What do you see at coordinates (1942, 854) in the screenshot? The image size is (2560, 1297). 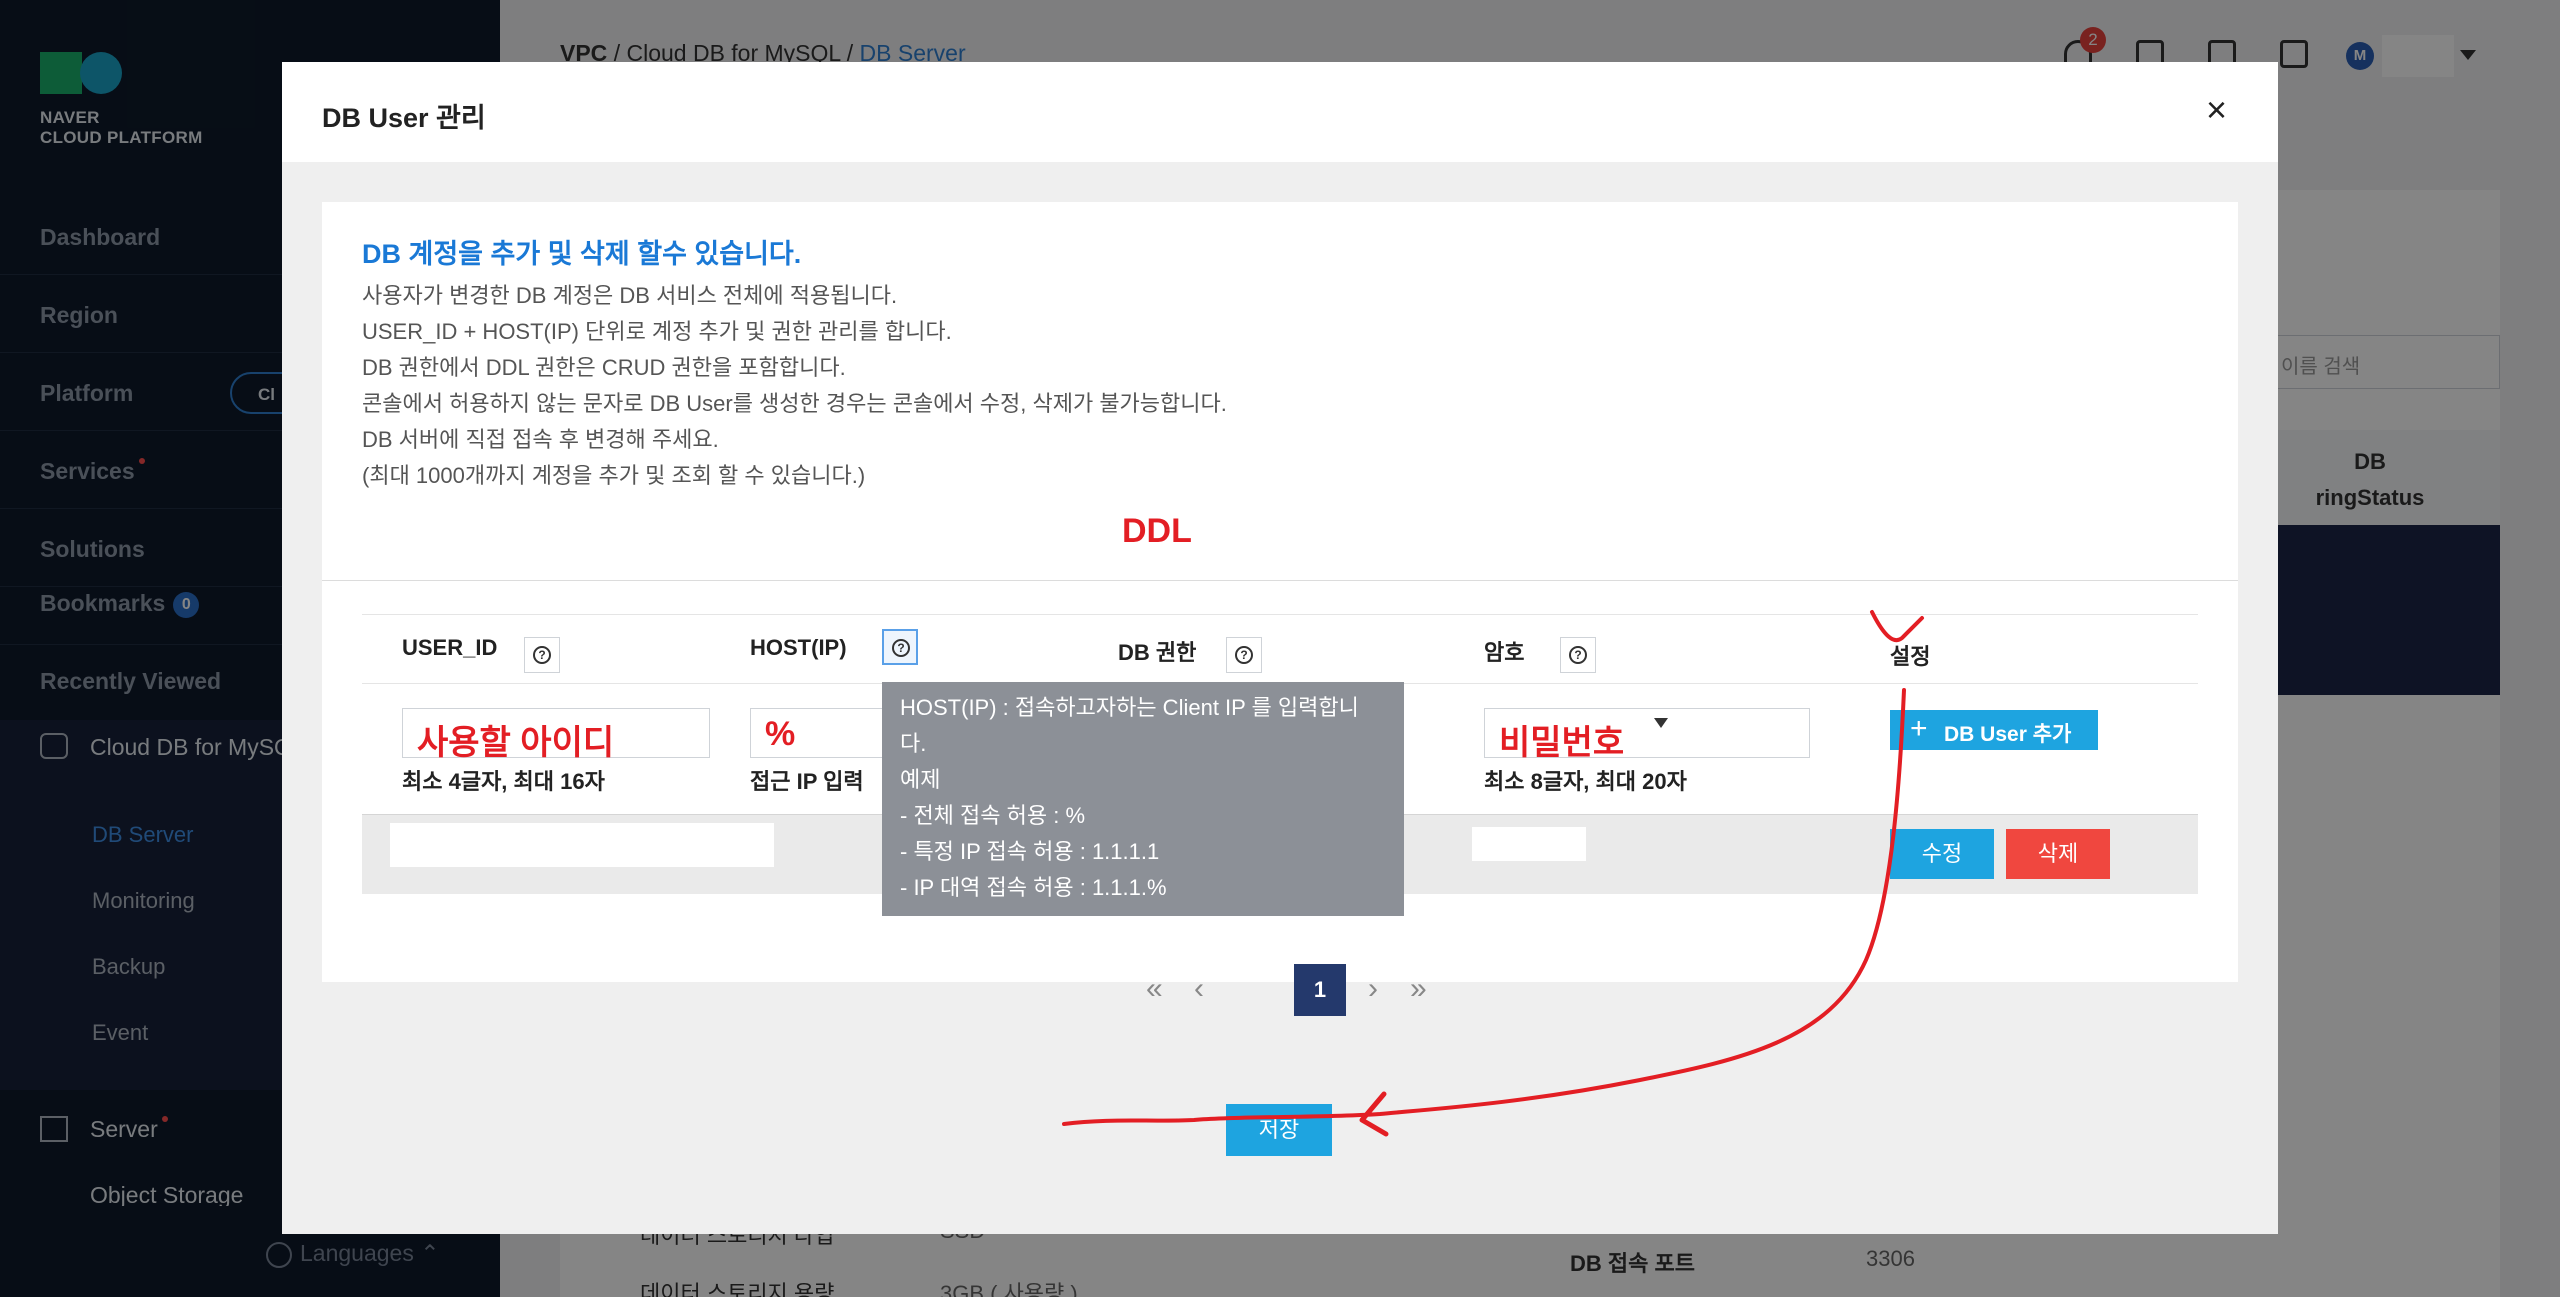 I see `edit-button: 수정` at bounding box center [1942, 854].